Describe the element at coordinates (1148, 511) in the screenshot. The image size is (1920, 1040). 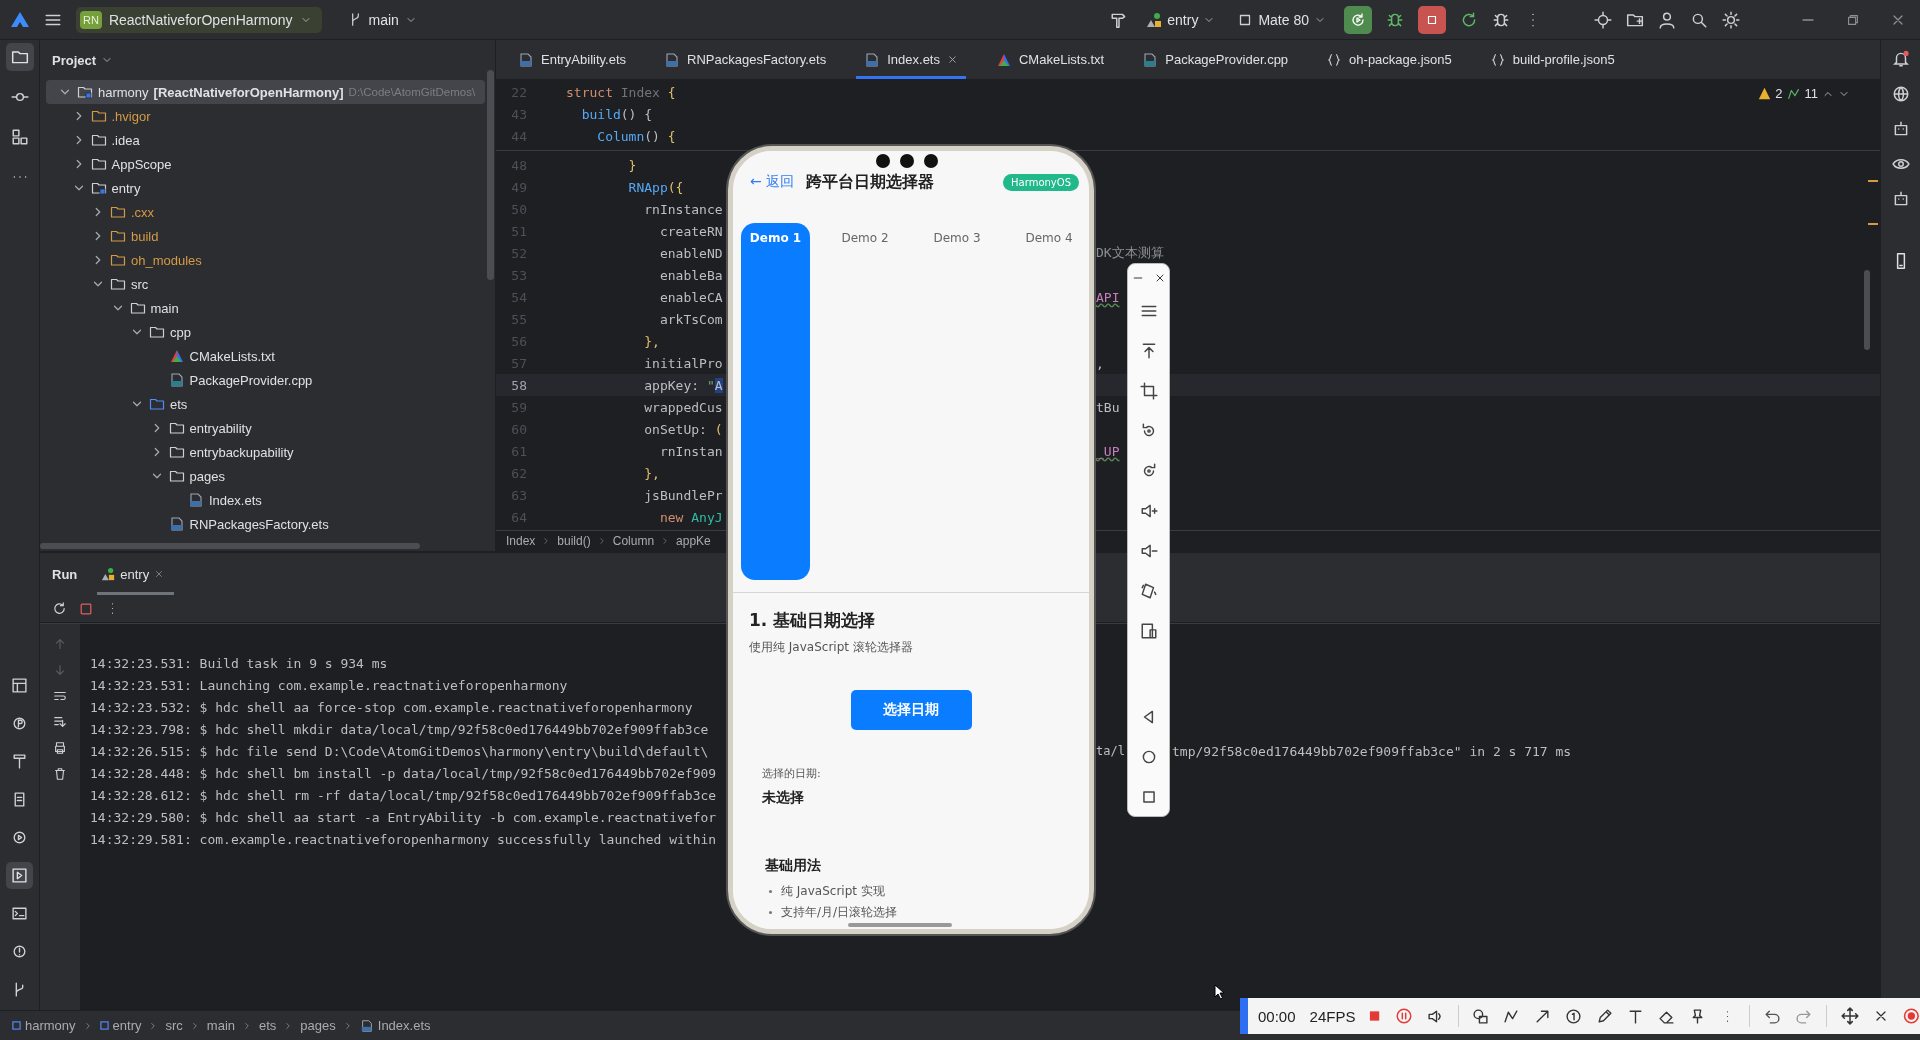
I see `volume-up-icon` at that location.